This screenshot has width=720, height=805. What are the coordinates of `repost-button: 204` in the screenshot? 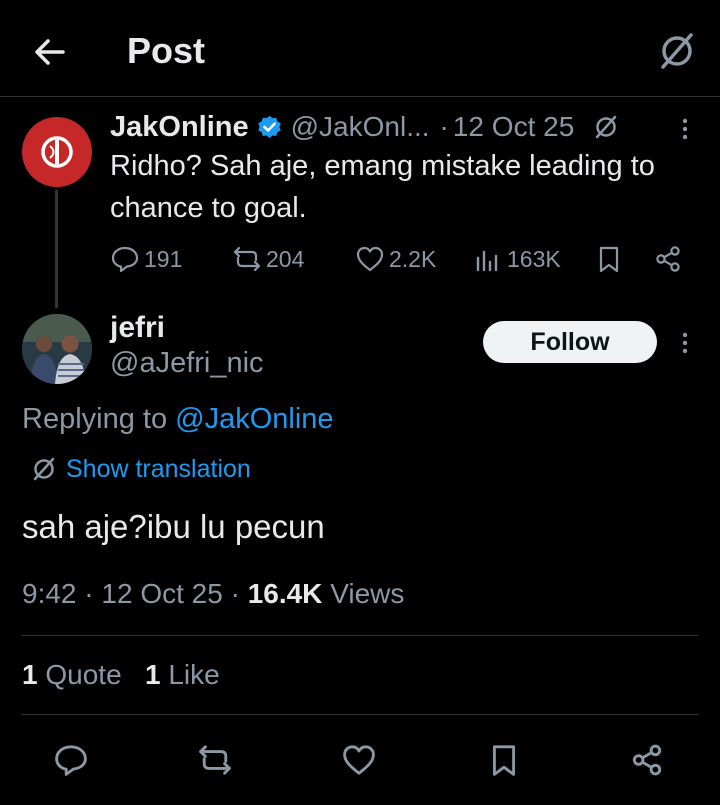 It's located at (268, 259).